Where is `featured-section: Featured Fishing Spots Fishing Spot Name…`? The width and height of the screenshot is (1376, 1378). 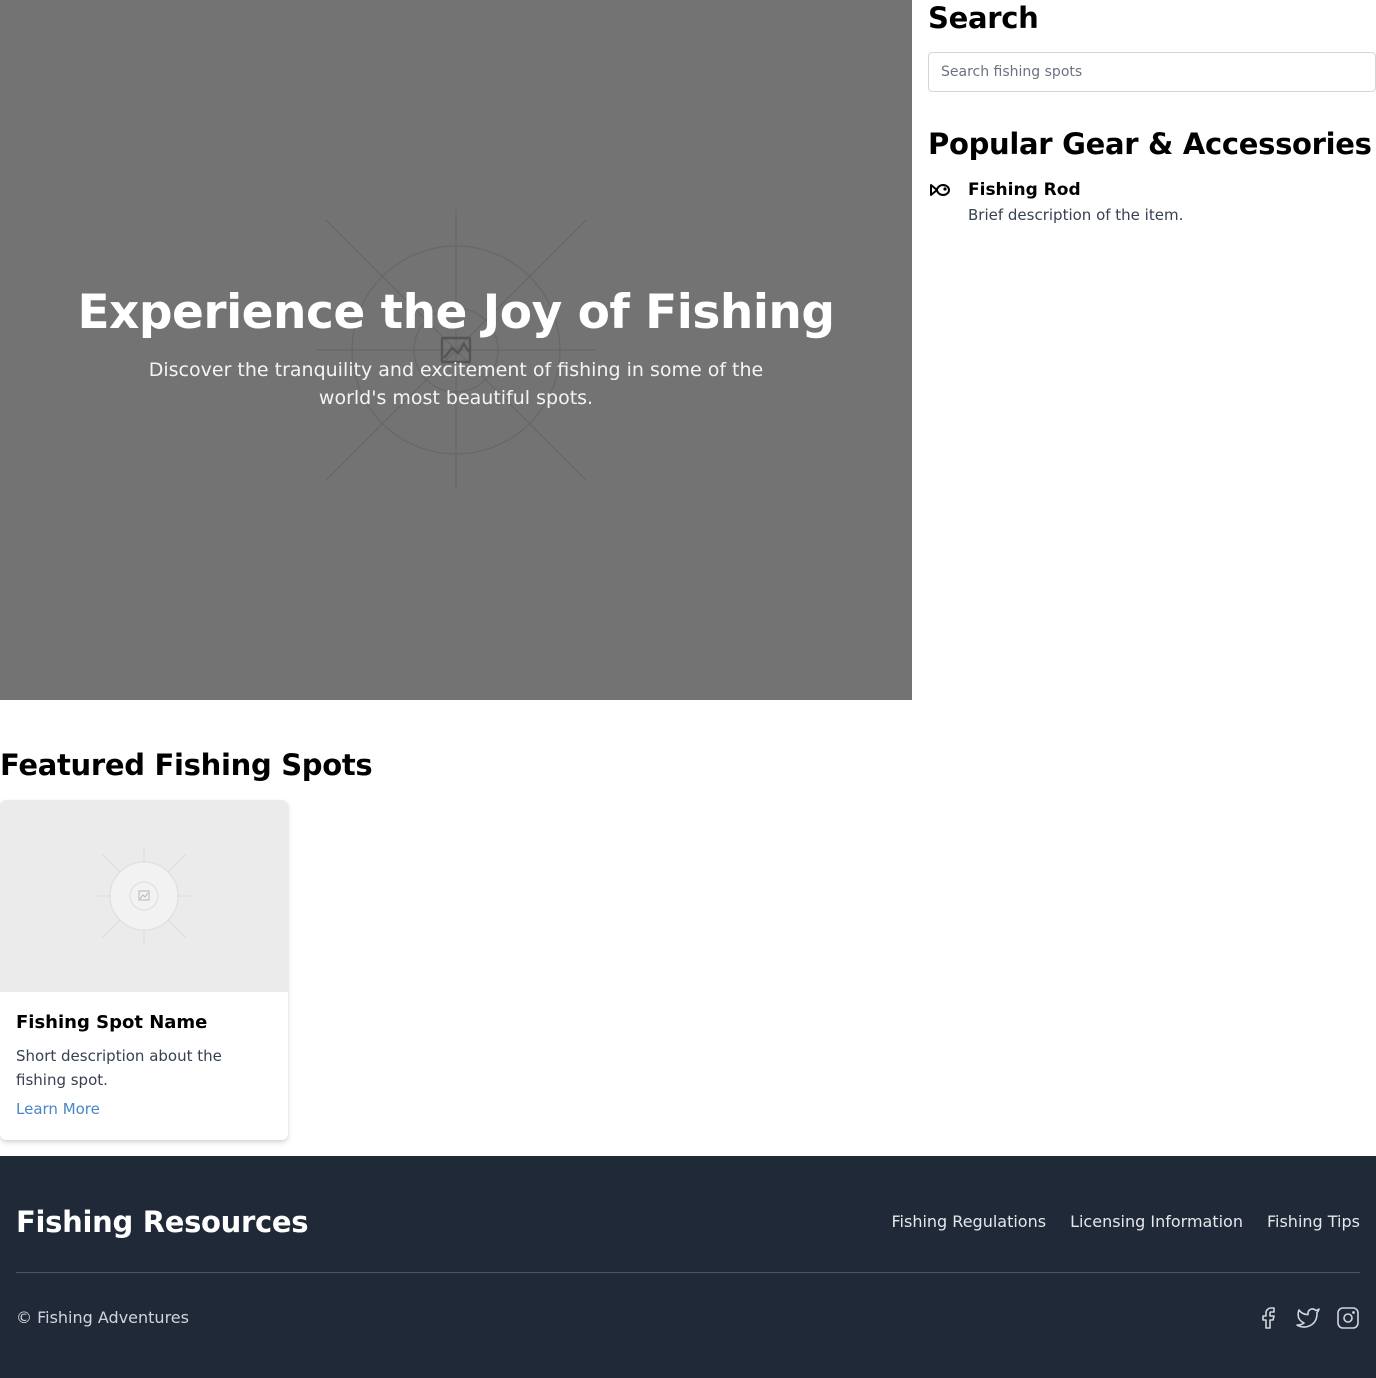
featured-section: Featured Fishing Spots Fishing Spot Name… is located at coordinates (186, 942).